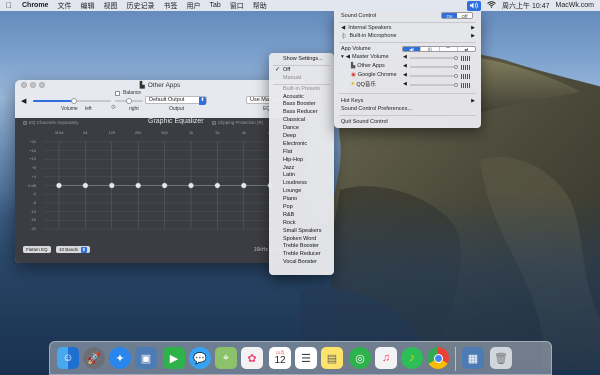 This screenshot has width=600, height=375. Describe the element at coordinates (301, 105) in the screenshot. I see `preset-item: Bass Booster` at that location.